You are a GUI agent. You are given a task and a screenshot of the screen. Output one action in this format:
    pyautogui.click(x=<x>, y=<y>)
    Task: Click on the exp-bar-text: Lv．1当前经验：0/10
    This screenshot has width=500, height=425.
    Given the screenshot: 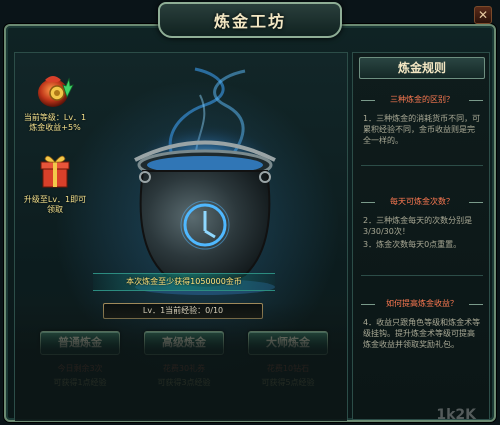 What is the action you would take?
    pyautogui.click(x=183, y=310)
    